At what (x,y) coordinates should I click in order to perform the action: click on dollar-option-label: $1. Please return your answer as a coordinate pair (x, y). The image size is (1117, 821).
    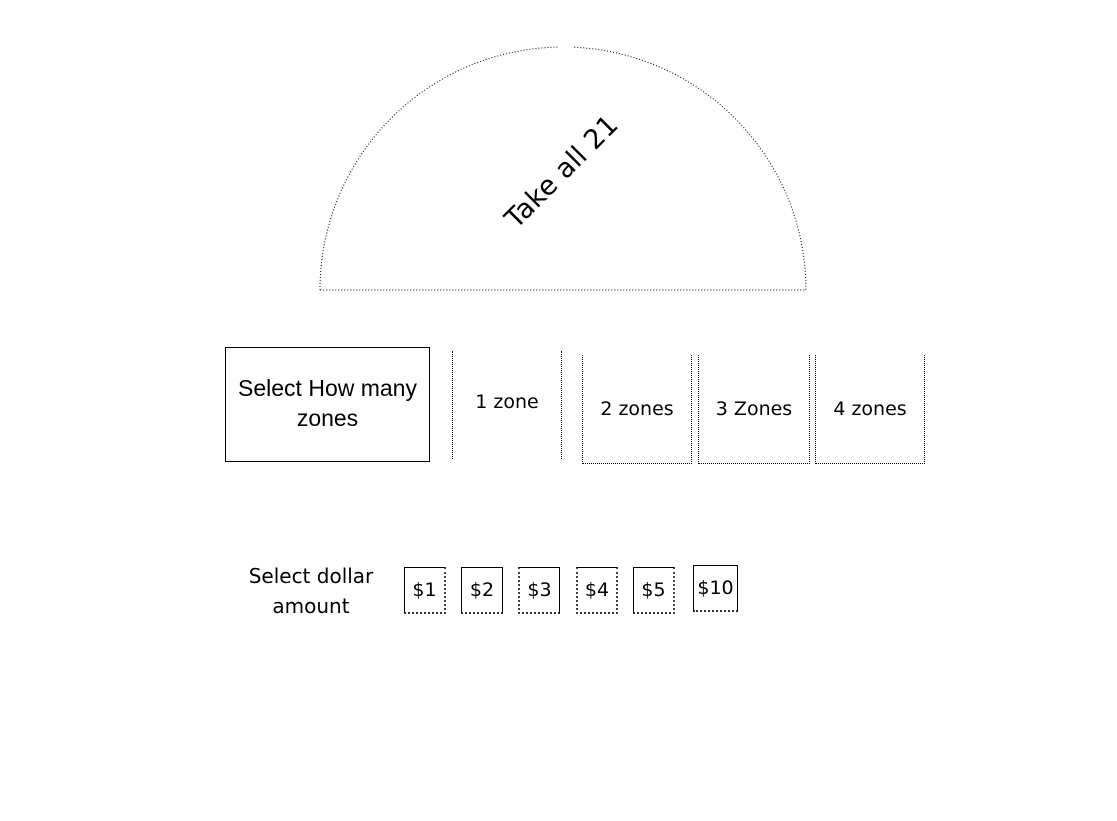
    Looking at the image, I should click on (424, 590).